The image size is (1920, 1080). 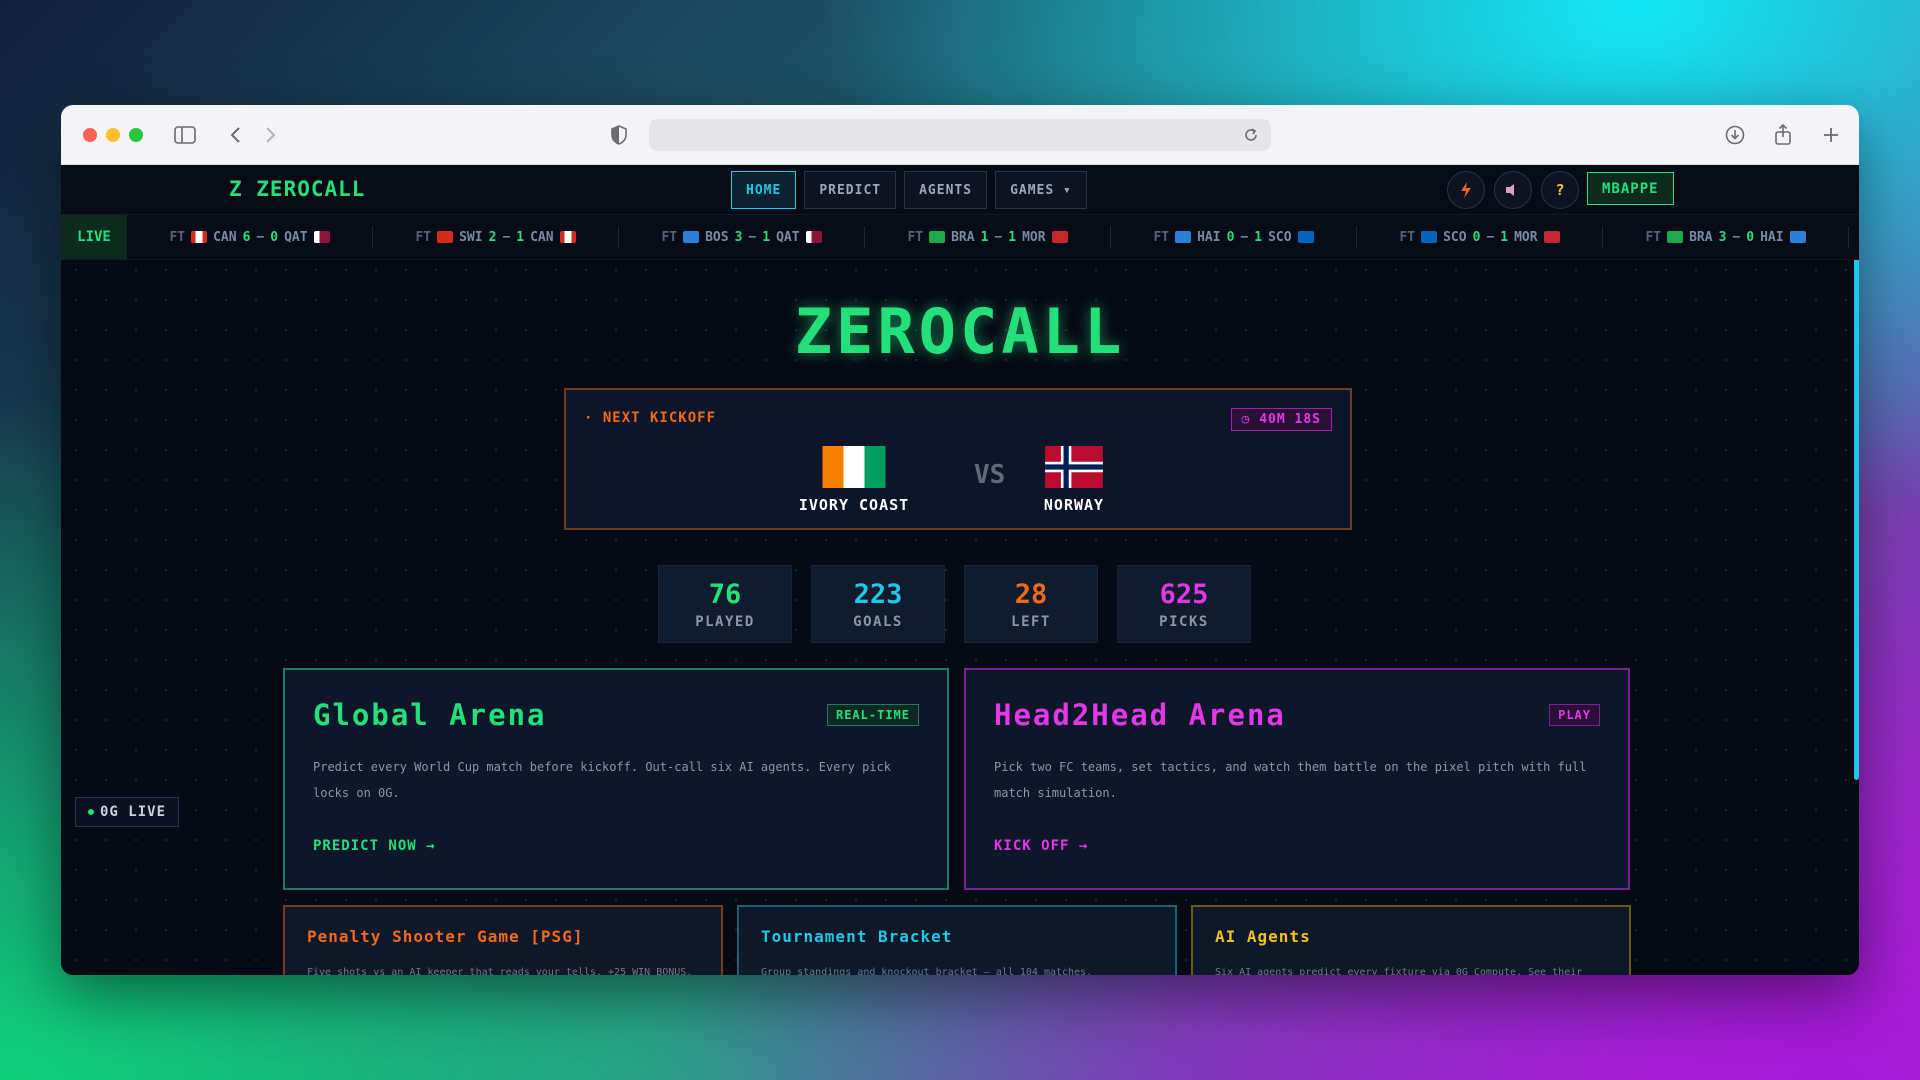 What do you see at coordinates (225, 237) in the screenshot?
I see `home-team-code: CAN` at bounding box center [225, 237].